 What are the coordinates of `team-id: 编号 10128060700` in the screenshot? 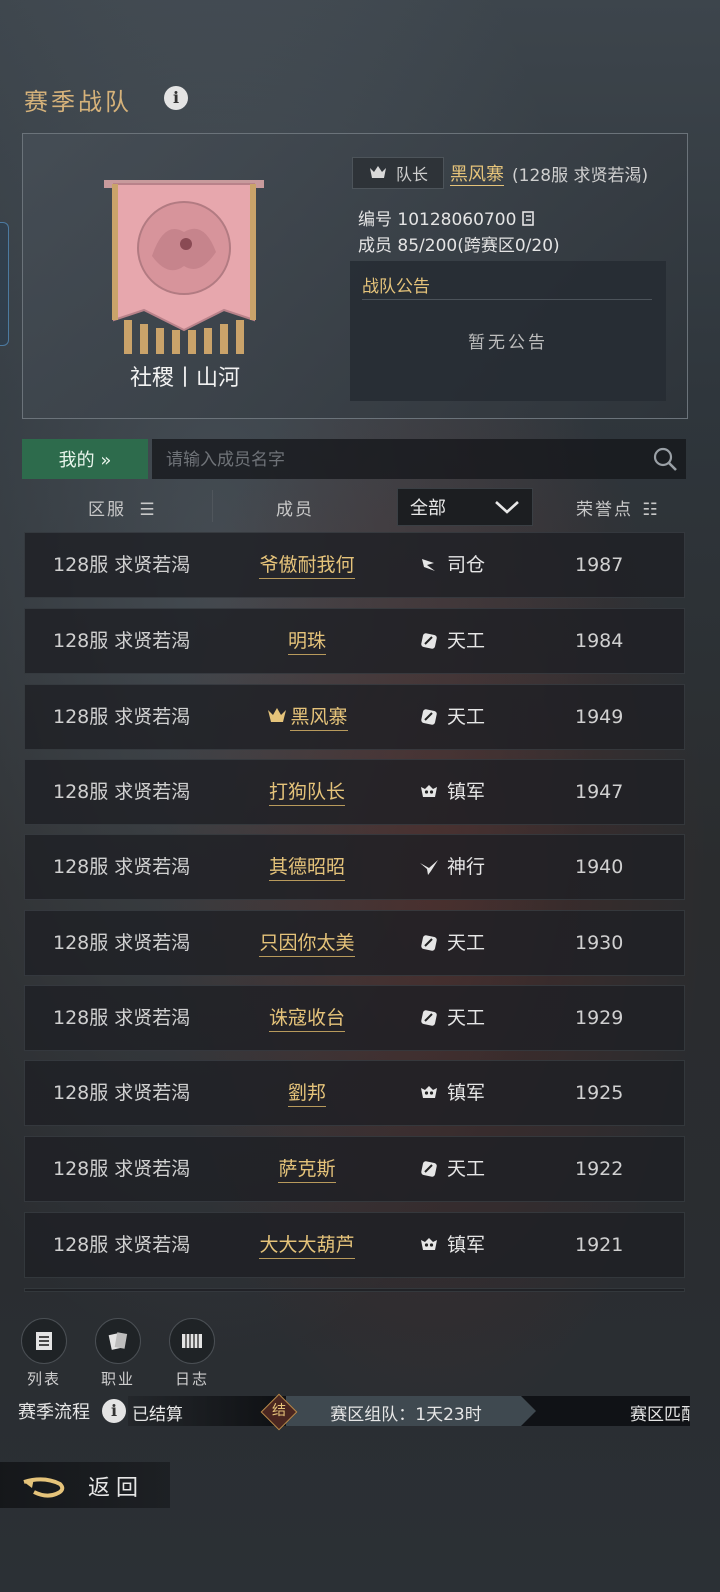 It's located at (447, 217).